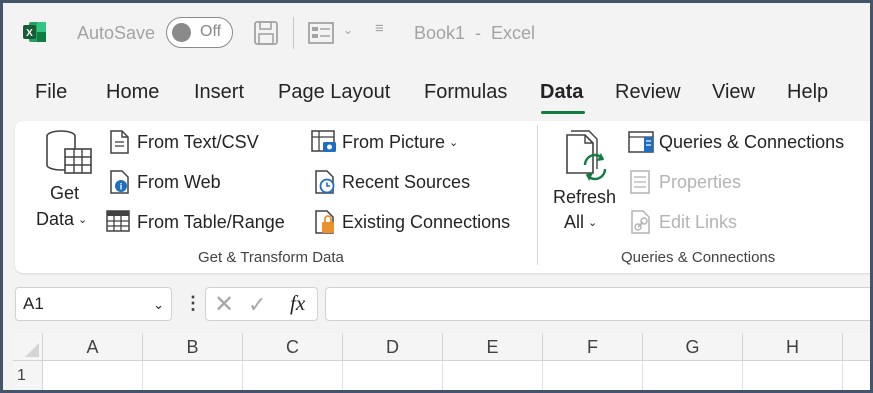 This screenshot has width=873, height=393. Describe the element at coordinates (132, 92) in the screenshot. I see `tab-home: Home` at that location.